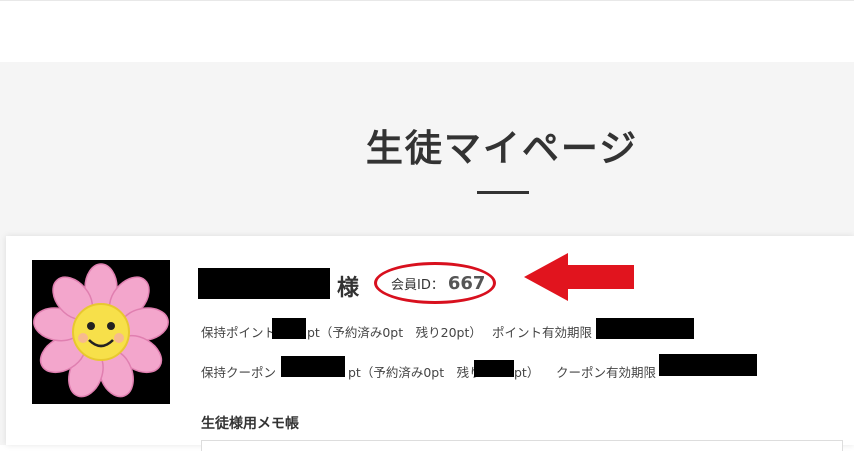 The width and height of the screenshot is (854, 451). I want to click on title-divider, so click(503, 192).